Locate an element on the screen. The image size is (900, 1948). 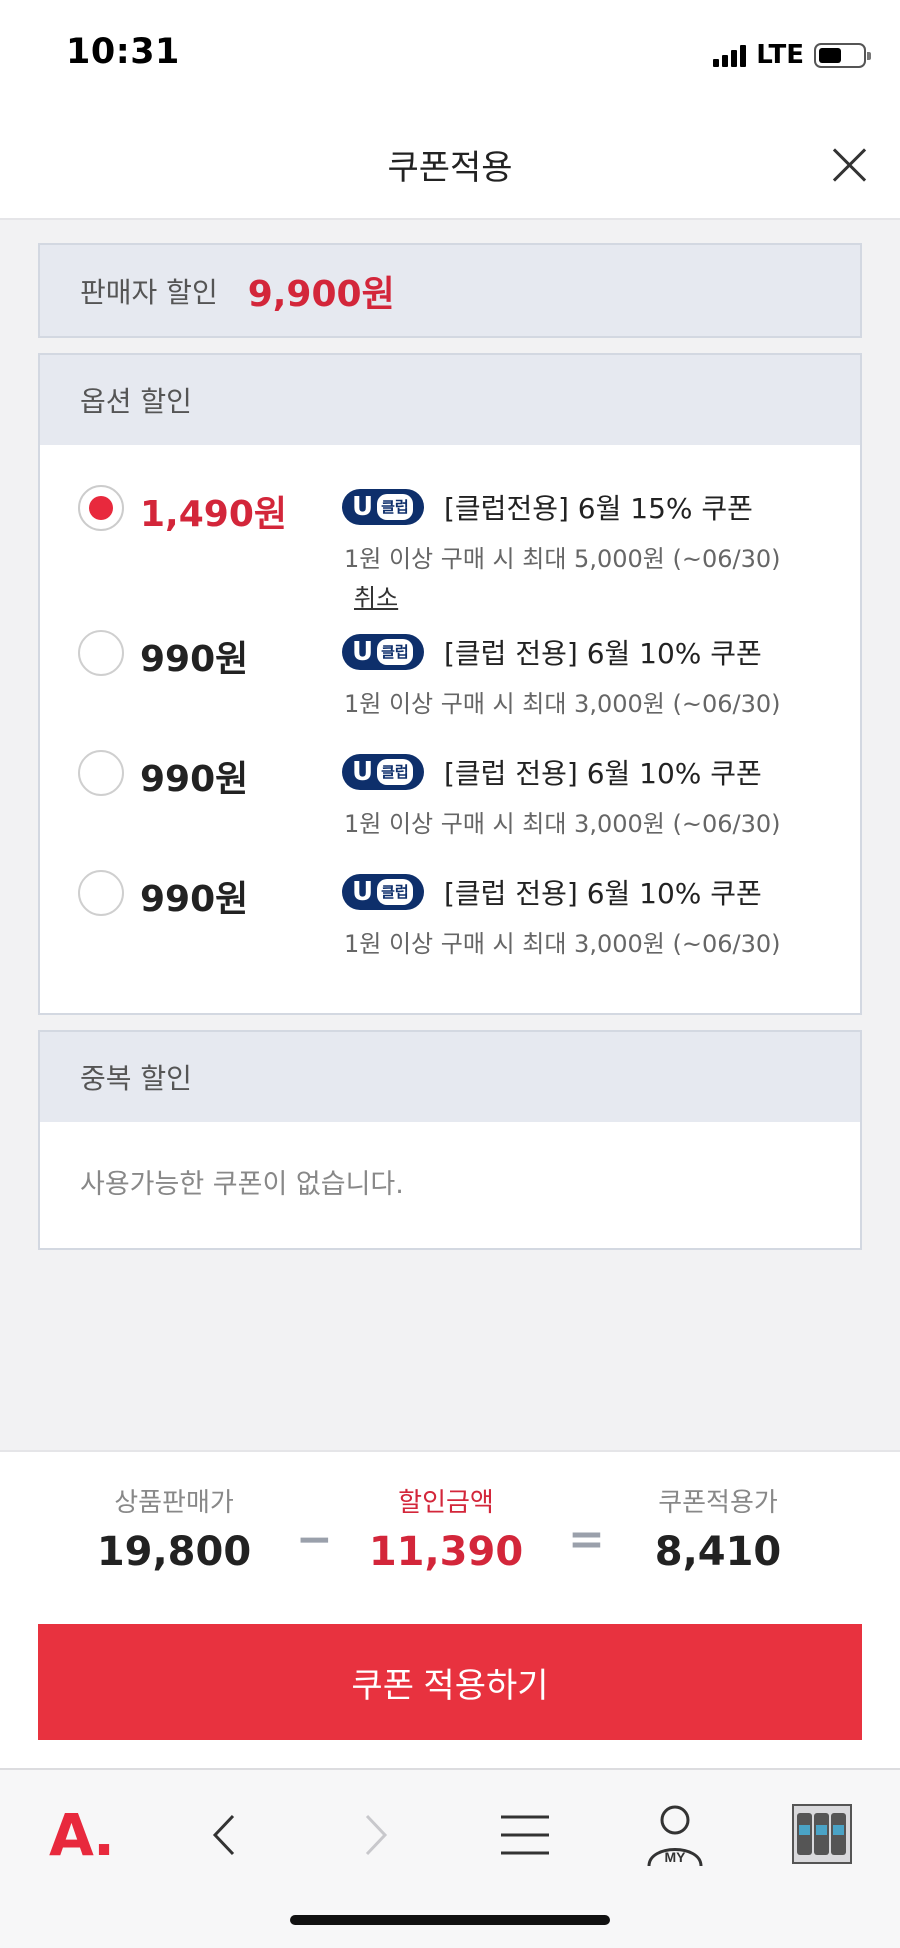
logo: A. is located at coordinates (82, 1835).